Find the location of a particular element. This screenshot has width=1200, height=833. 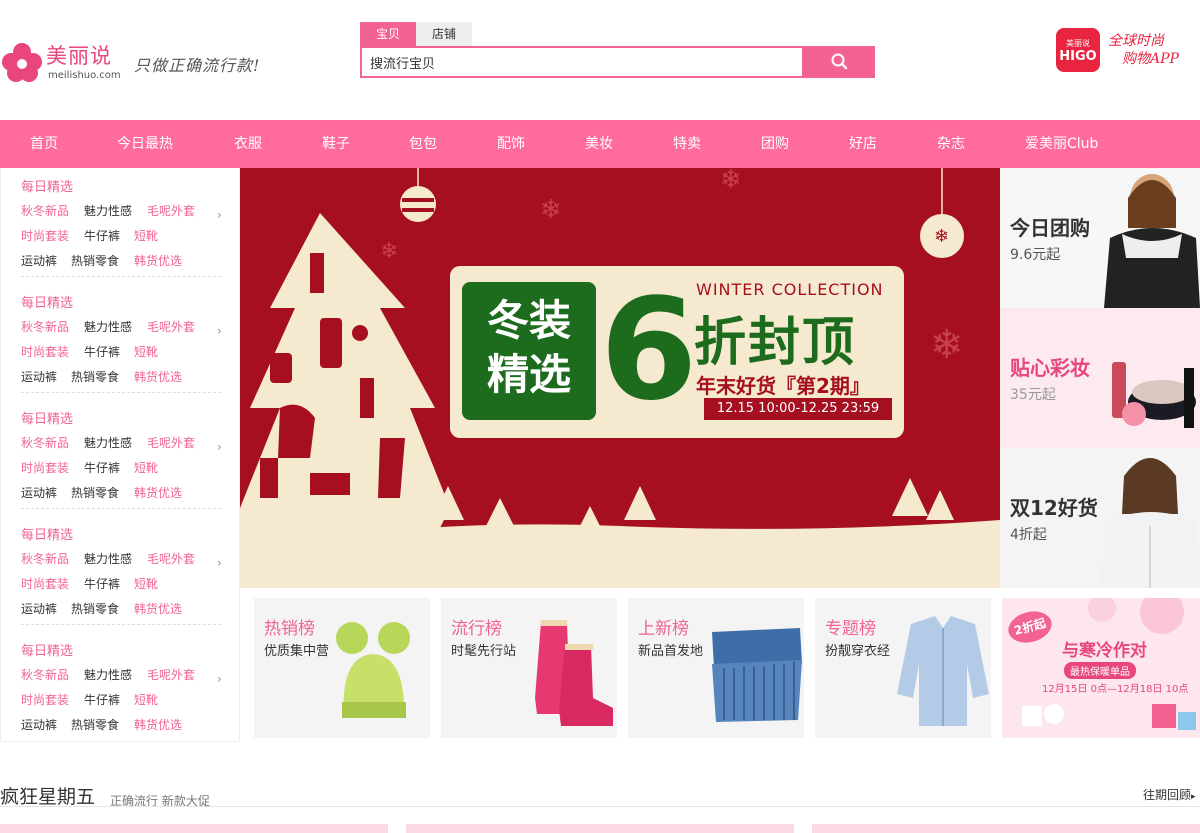

rank-tile-topic: 专题榜 扮靓穿衣经 is located at coordinates (903, 668).